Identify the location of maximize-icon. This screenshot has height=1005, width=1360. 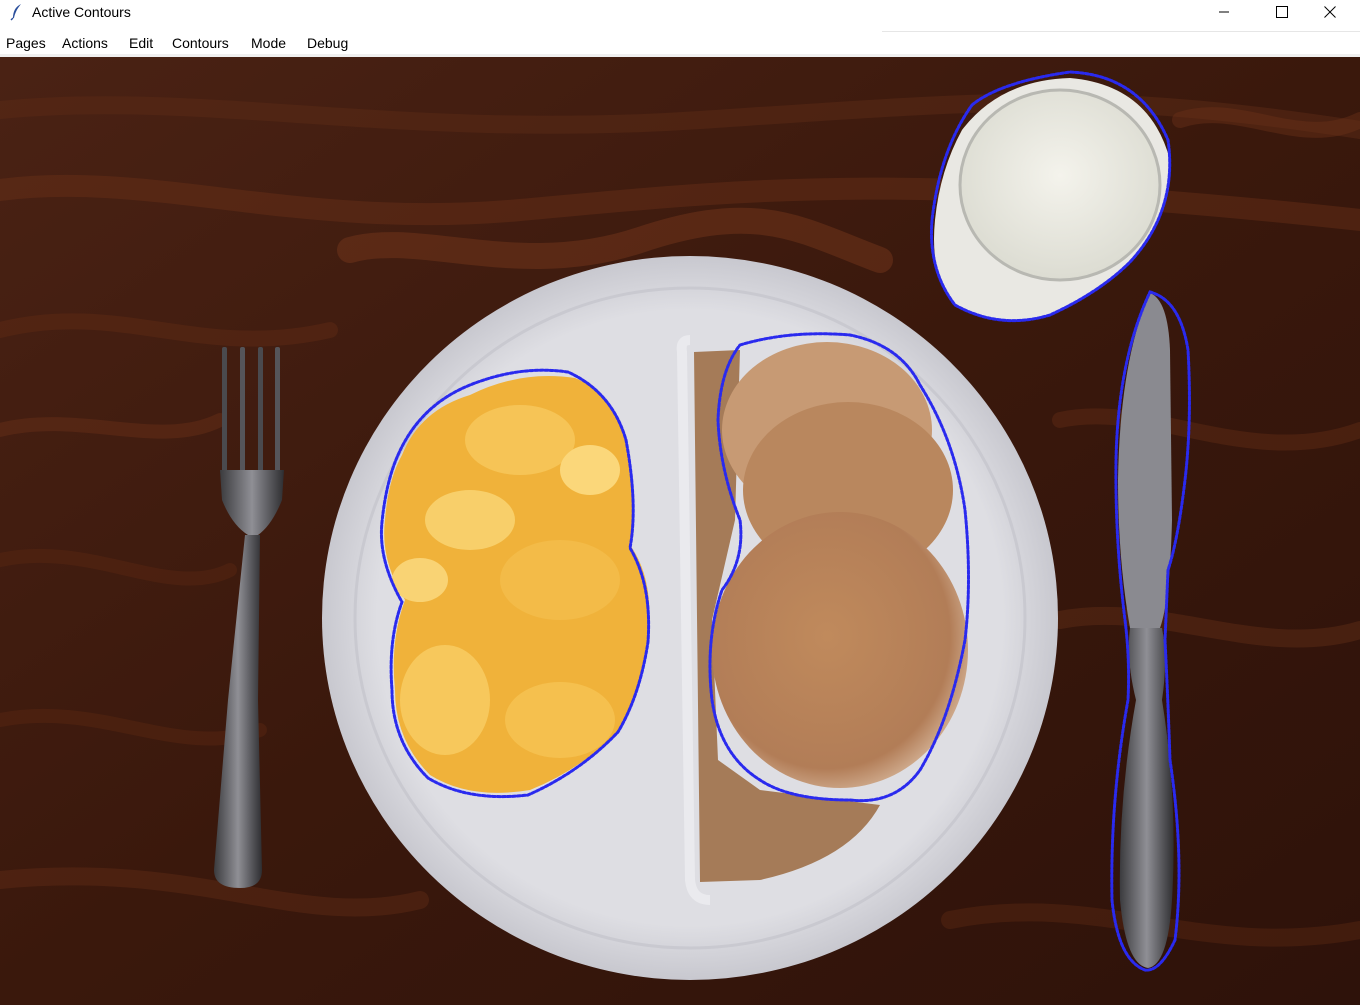
(1282, 12).